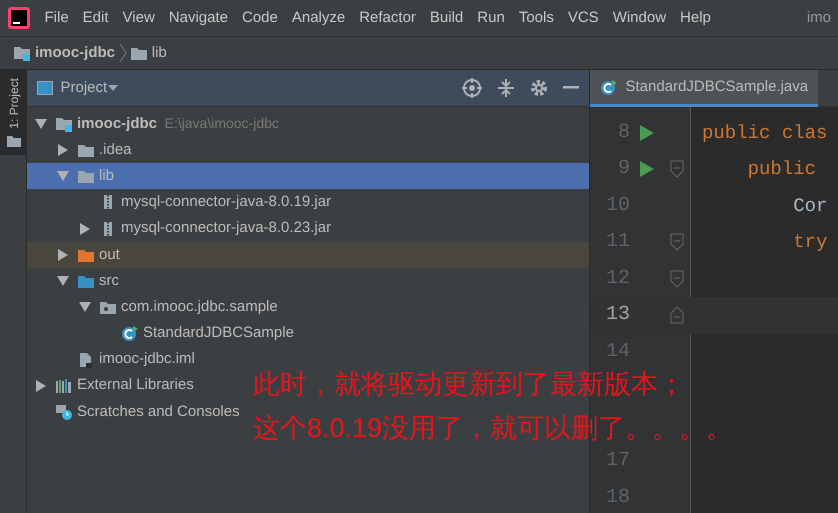 This screenshot has height=513, width=838. I want to click on editor-tab: StandardJDBCSample.java, so click(704, 88).